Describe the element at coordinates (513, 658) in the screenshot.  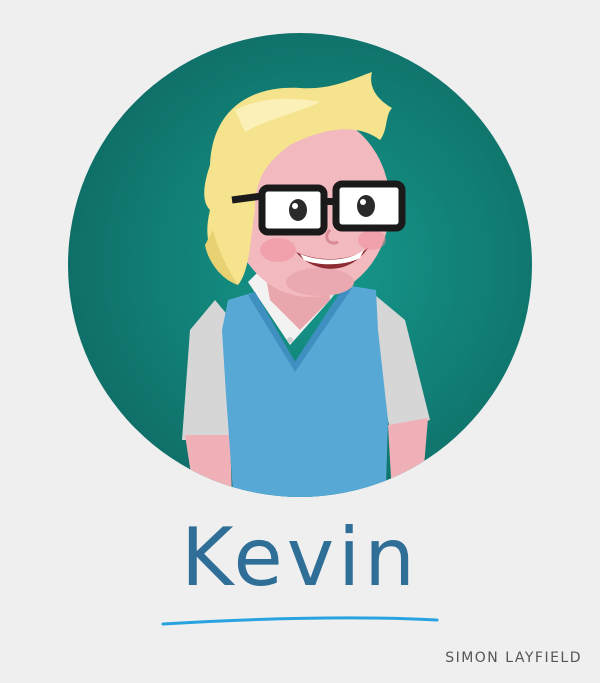
I see `artist-signature: SIMON LAYFIELD` at that location.